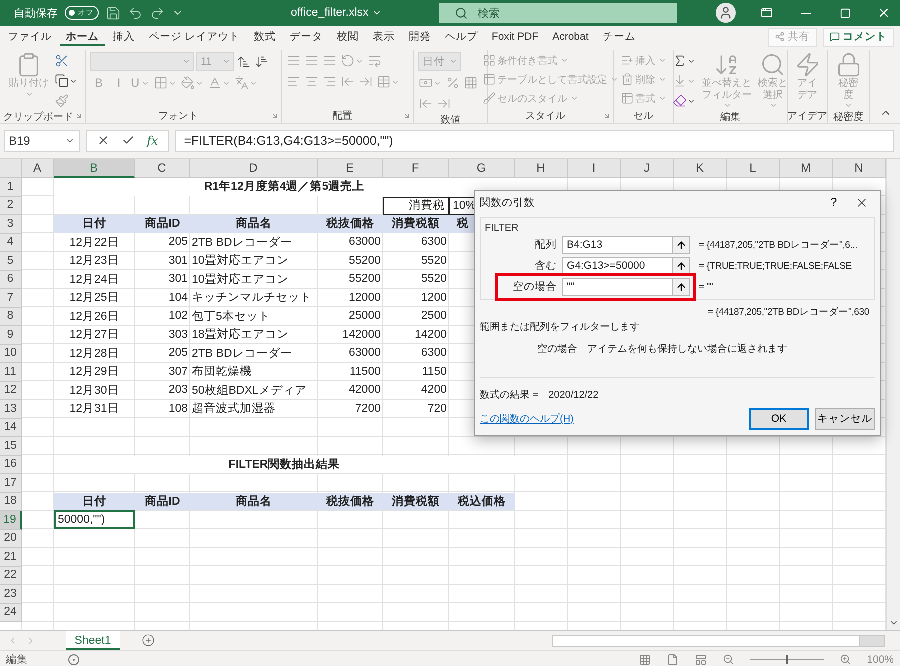  I want to click on menu-tab: ヘルプ, so click(461, 37).